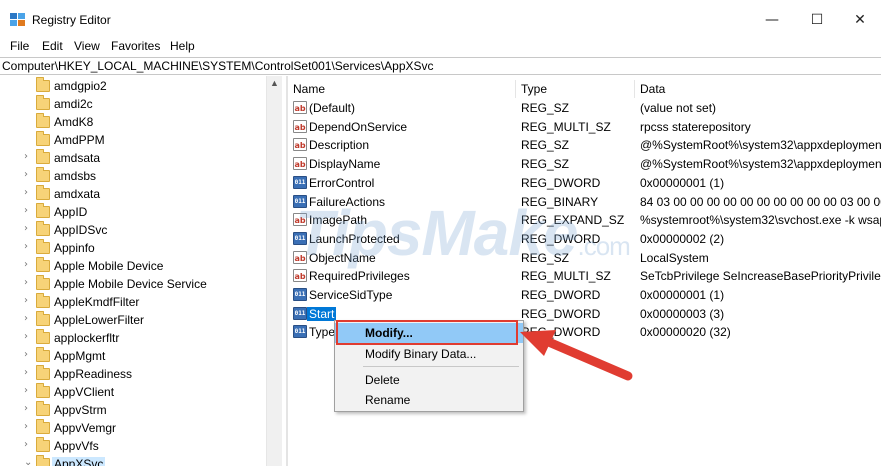 Image resolution: width=881 pixels, height=466 pixels. Describe the element at coordinates (674, 257) in the screenshot. I see `value-data: LocalSystem` at that location.